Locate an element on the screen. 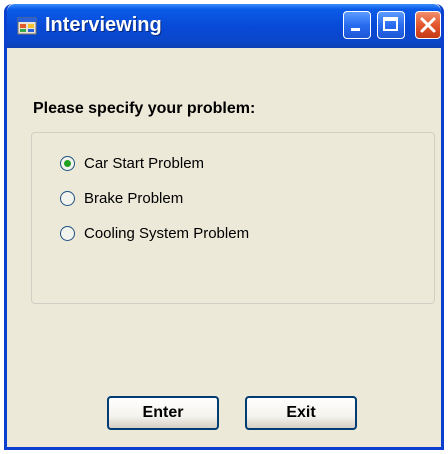 This screenshot has width=448, height=454. option-label: Car Start Problem is located at coordinates (144, 163).